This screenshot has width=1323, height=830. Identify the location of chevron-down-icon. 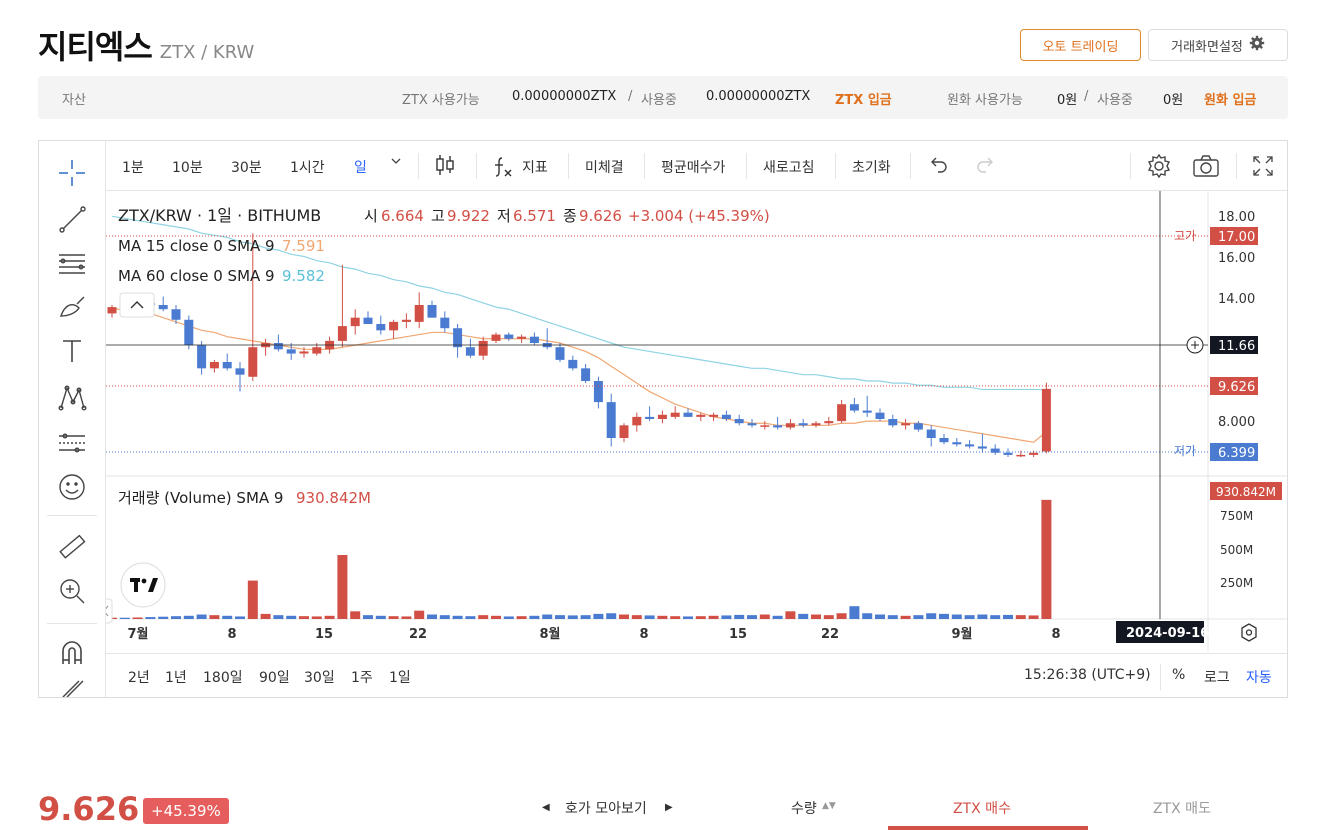
(396, 163).